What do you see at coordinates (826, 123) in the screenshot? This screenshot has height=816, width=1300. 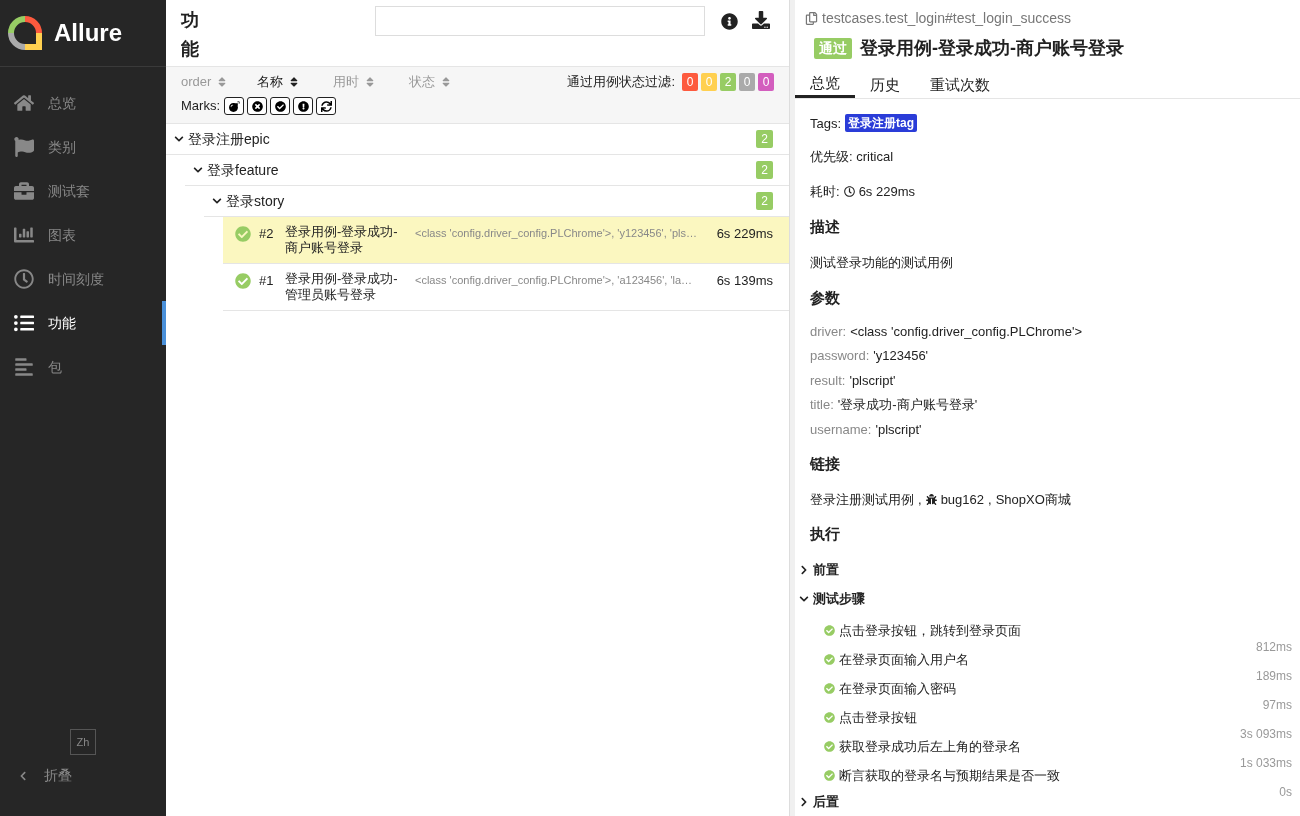 I see `tags-label: Tags:` at bounding box center [826, 123].